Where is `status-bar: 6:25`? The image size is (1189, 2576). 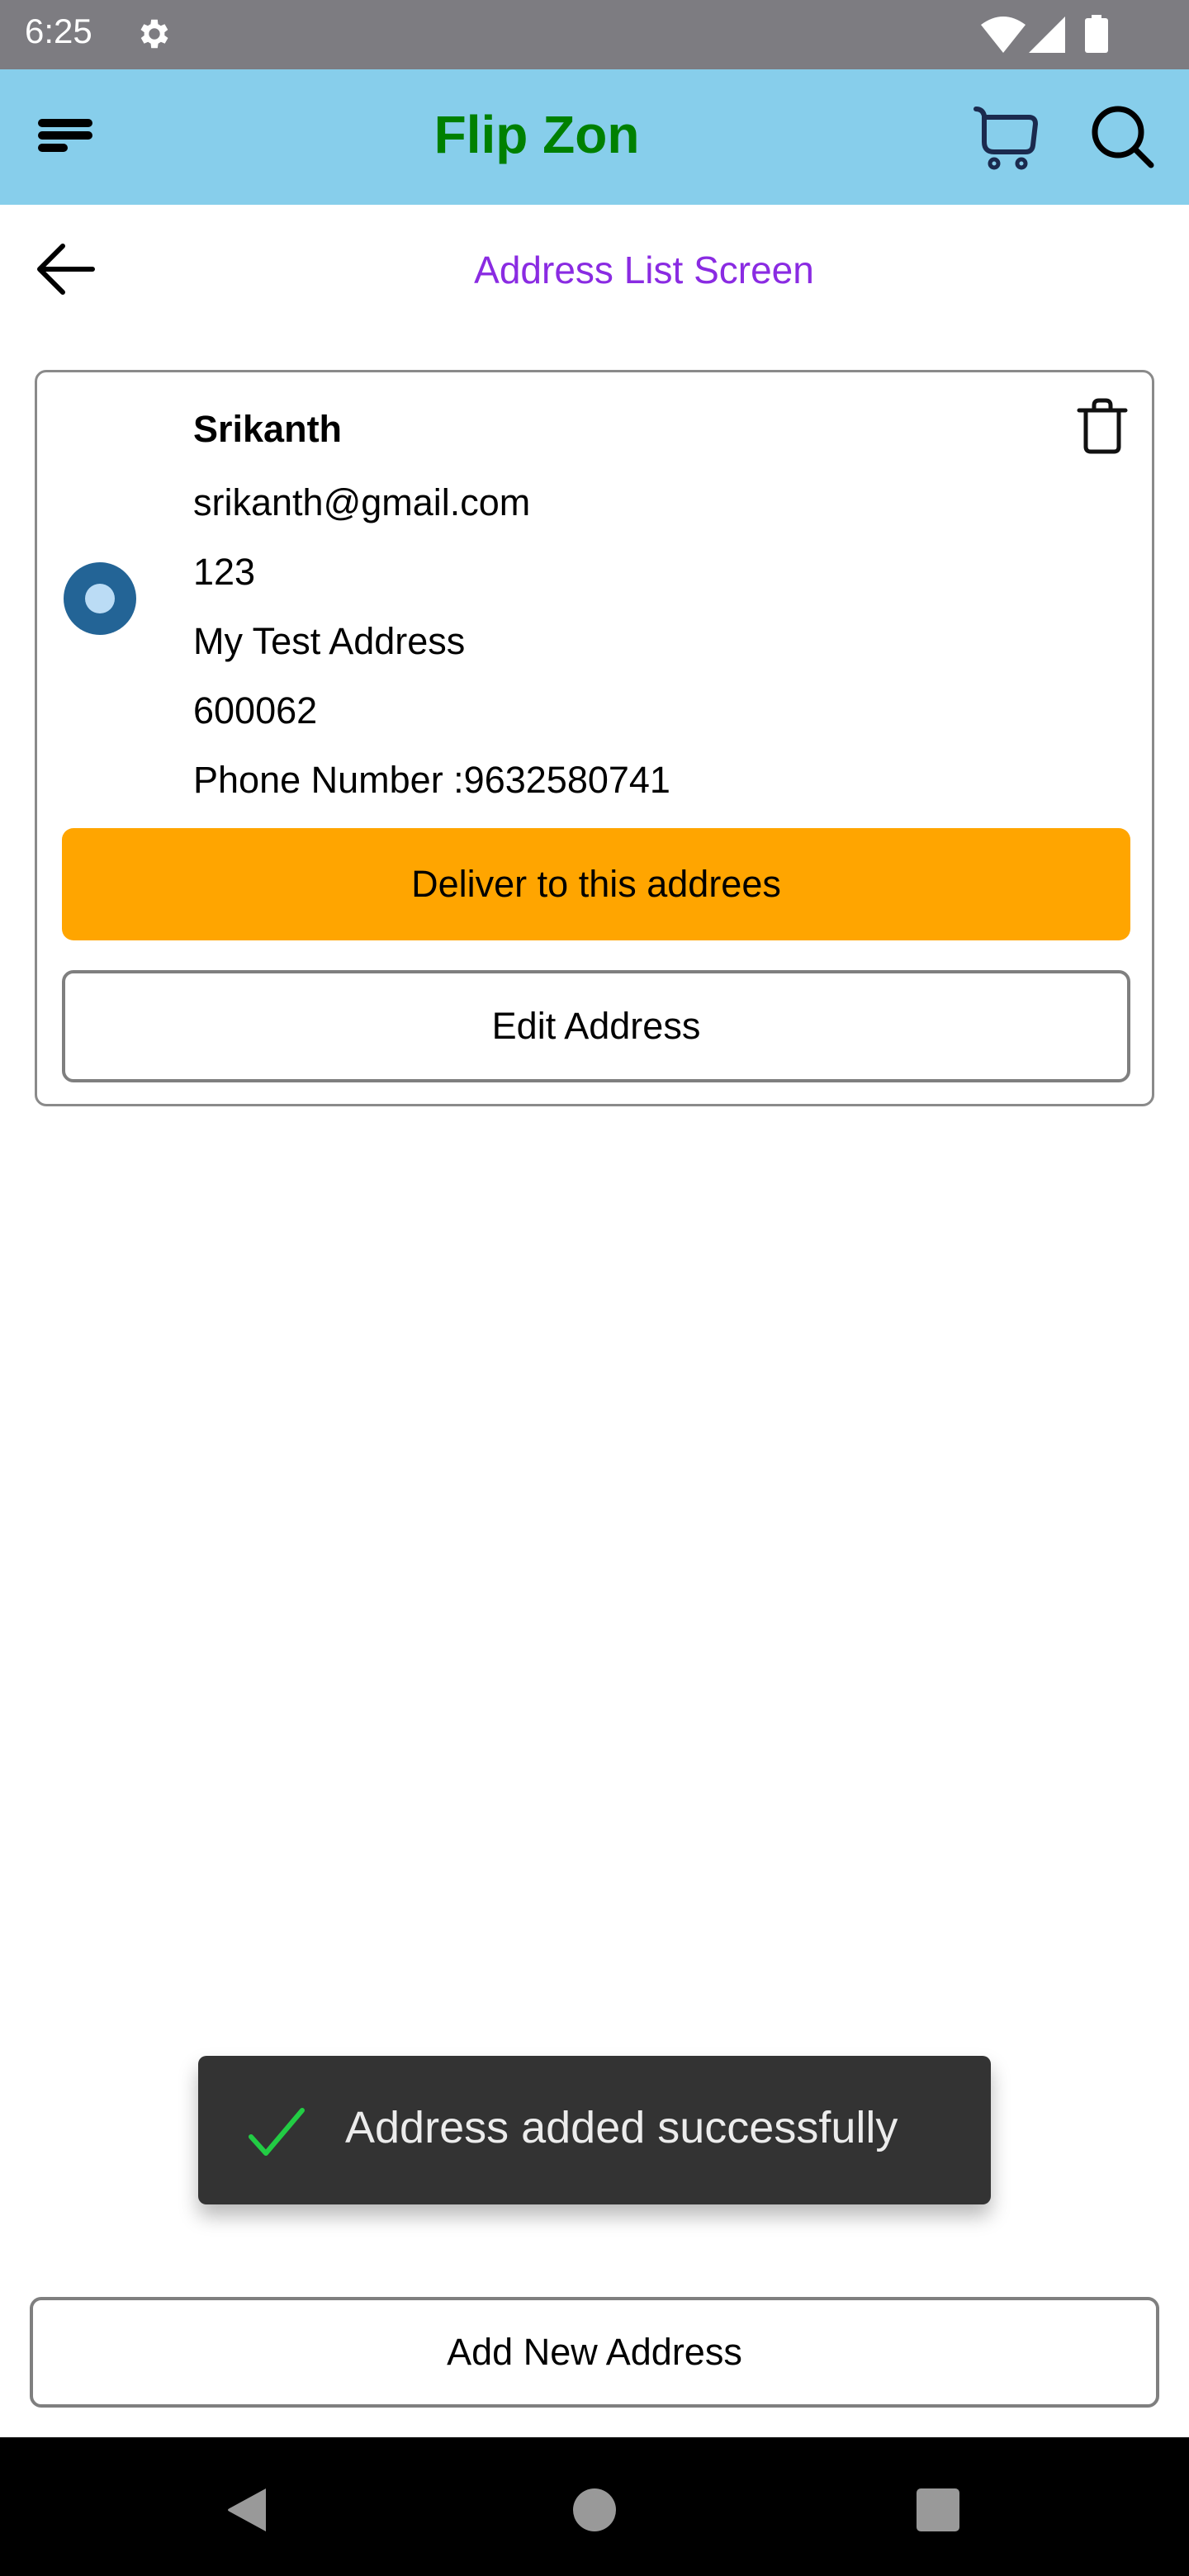
status-bar: 6:25 is located at coordinates (594, 34).